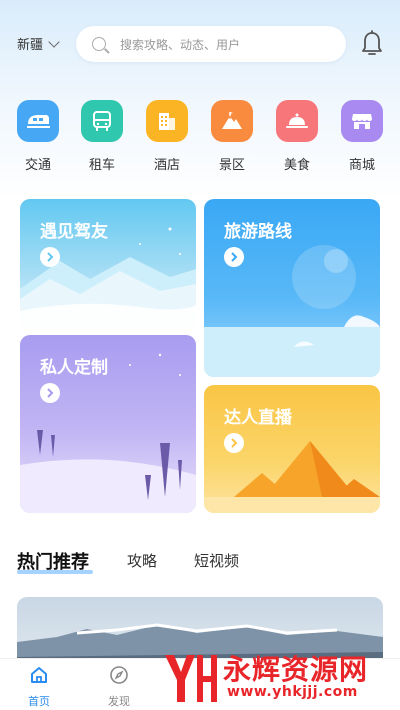 The width and height of the screenshot is (400, 710). I want to click on card-title: 私人定制, so click(74, 368).